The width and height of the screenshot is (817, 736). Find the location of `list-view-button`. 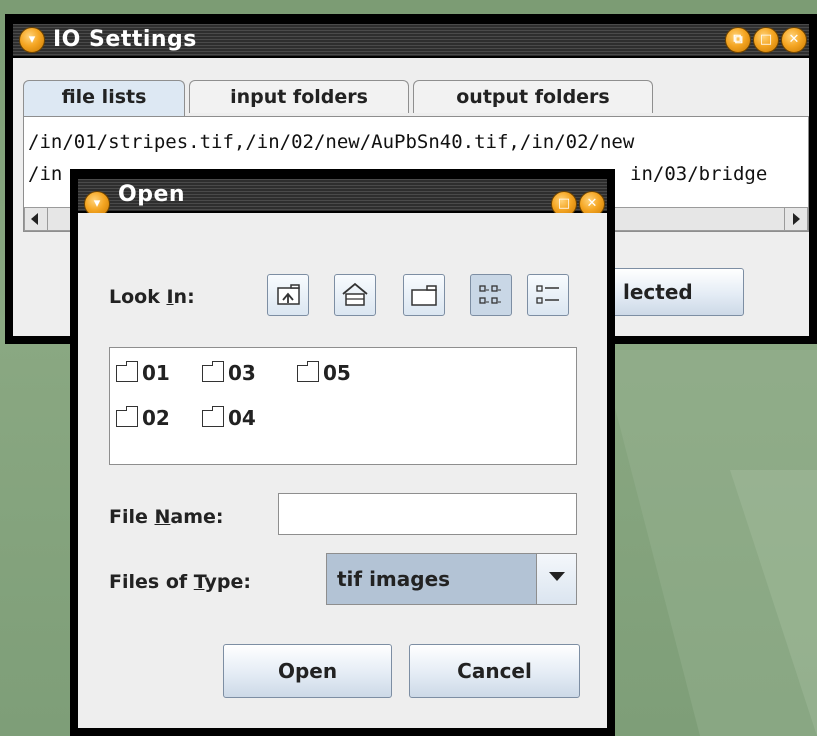

list-view-button is located at coordinates (491, 295).